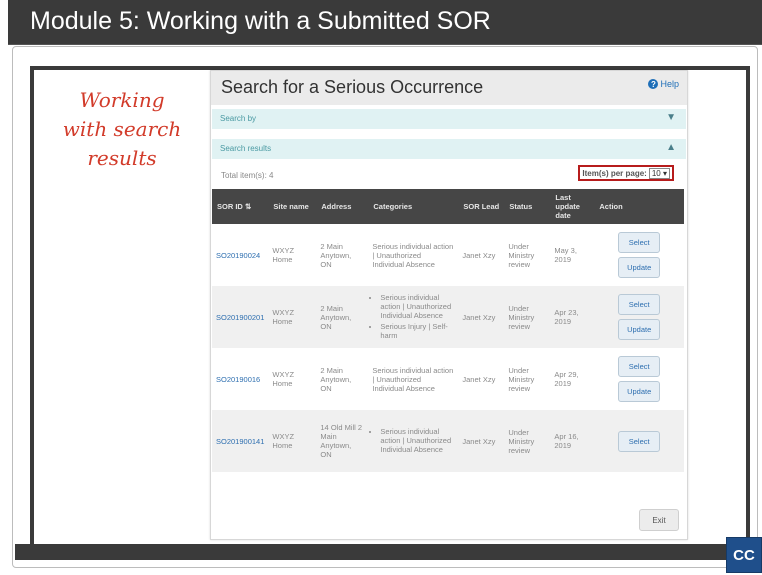 This screenshot has width=762, height=575. Describe the element at coordinates (449, 149) in the screenshot. I see `search-results-accordion: Search results ▲` at that location.